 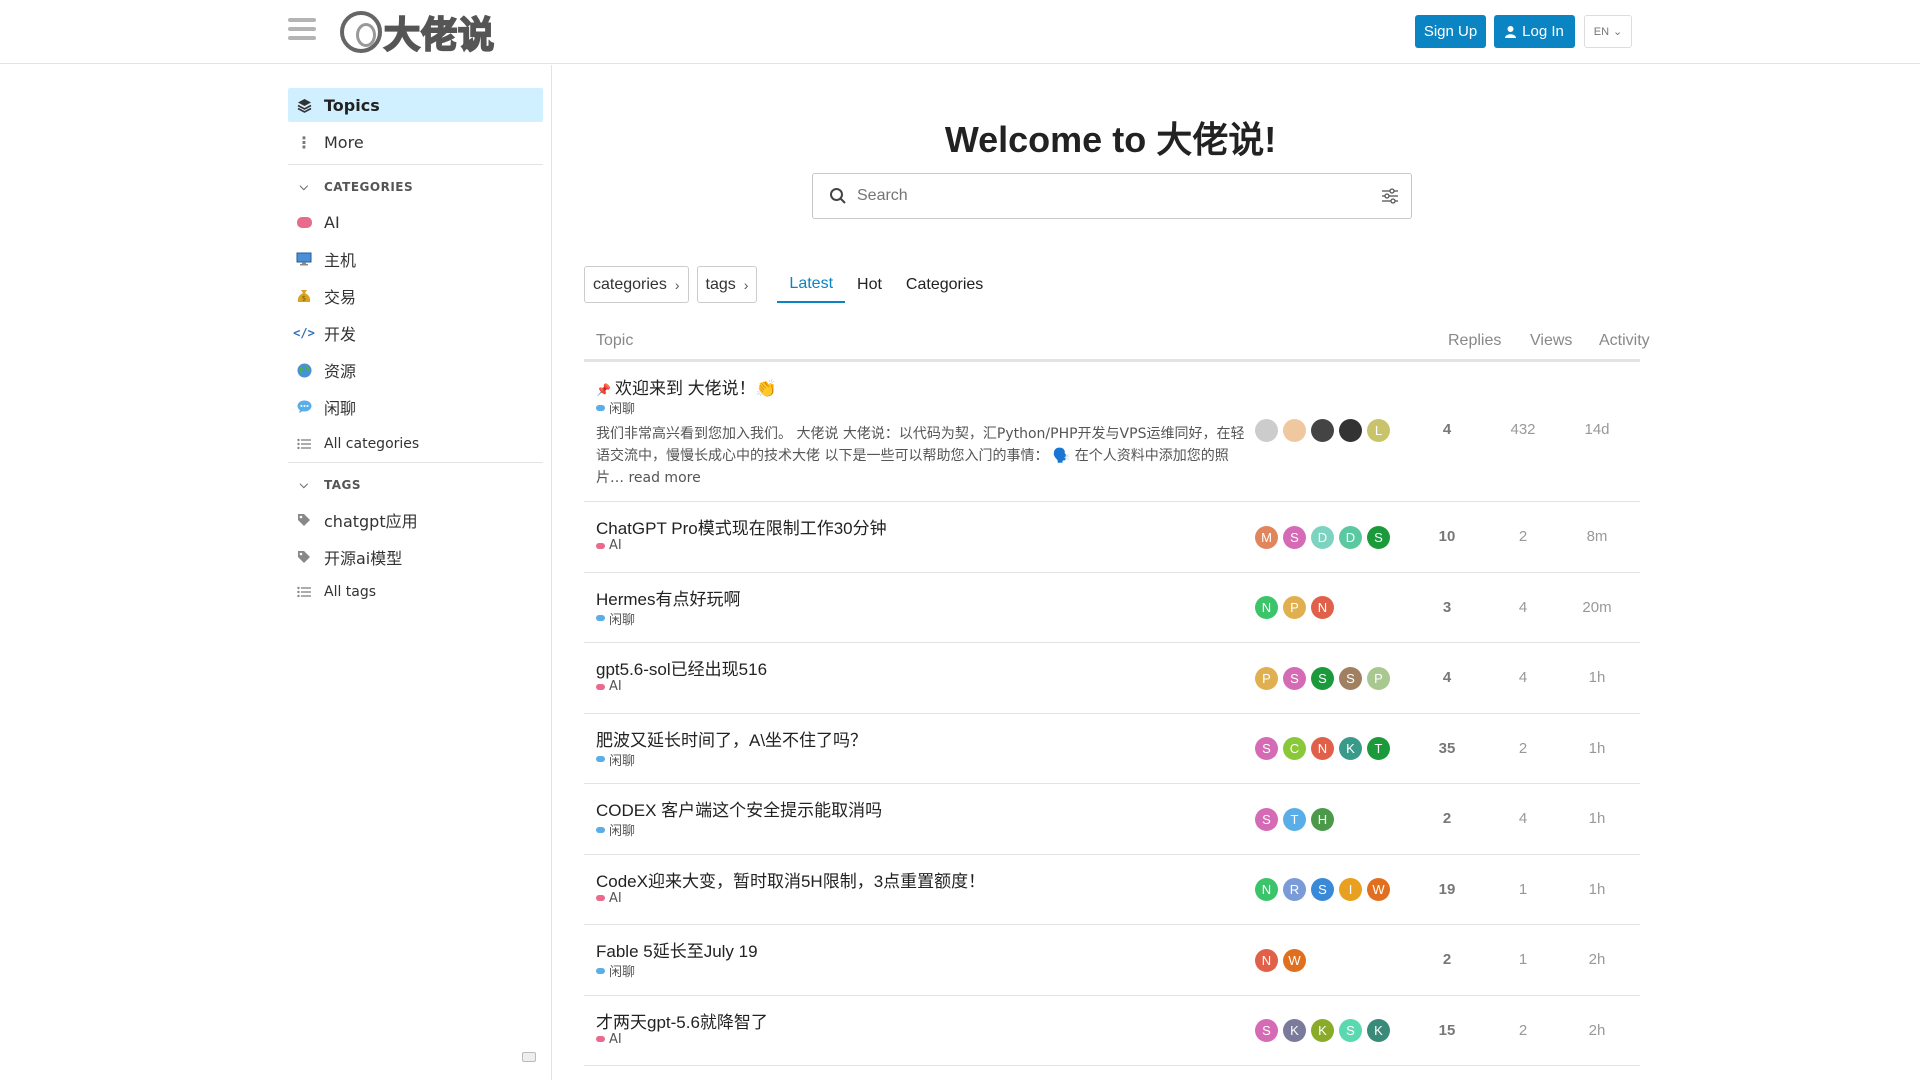 I want to click on tags-heading: ⌵ TAGS, so click(x=415, y=485).